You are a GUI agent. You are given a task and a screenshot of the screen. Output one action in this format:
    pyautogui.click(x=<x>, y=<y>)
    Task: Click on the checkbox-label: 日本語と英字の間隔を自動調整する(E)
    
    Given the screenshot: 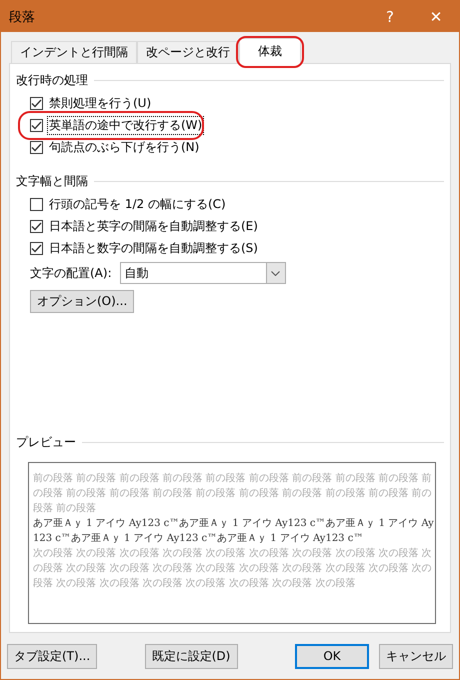 What is the action you would take?
    pyautogui.click(x=153, y=226)
    